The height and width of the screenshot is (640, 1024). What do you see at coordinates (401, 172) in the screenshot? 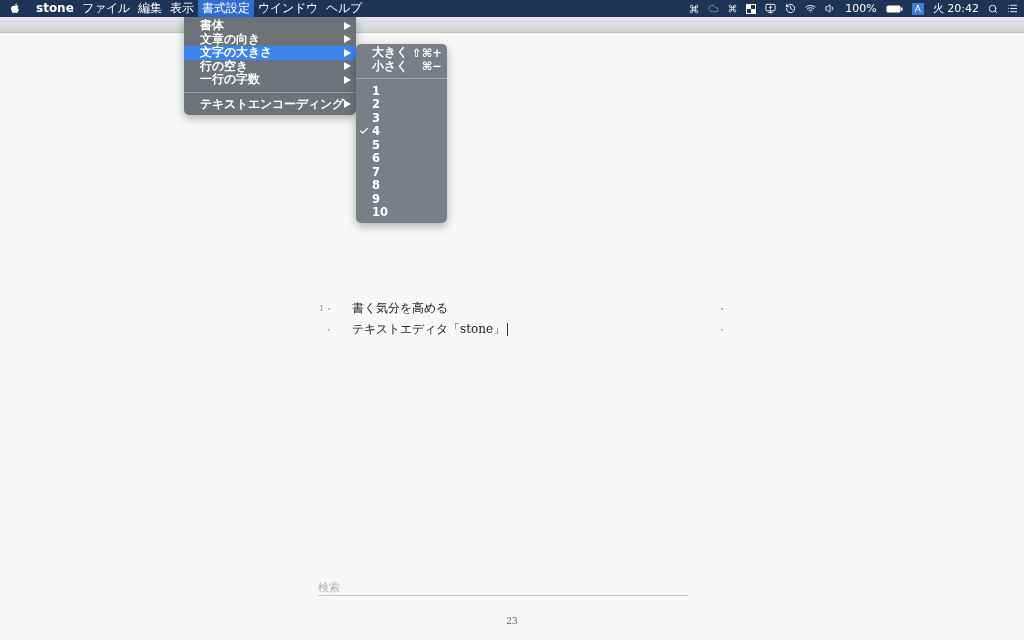
I see `menu-item: 7` at bounding box center [401, 172].